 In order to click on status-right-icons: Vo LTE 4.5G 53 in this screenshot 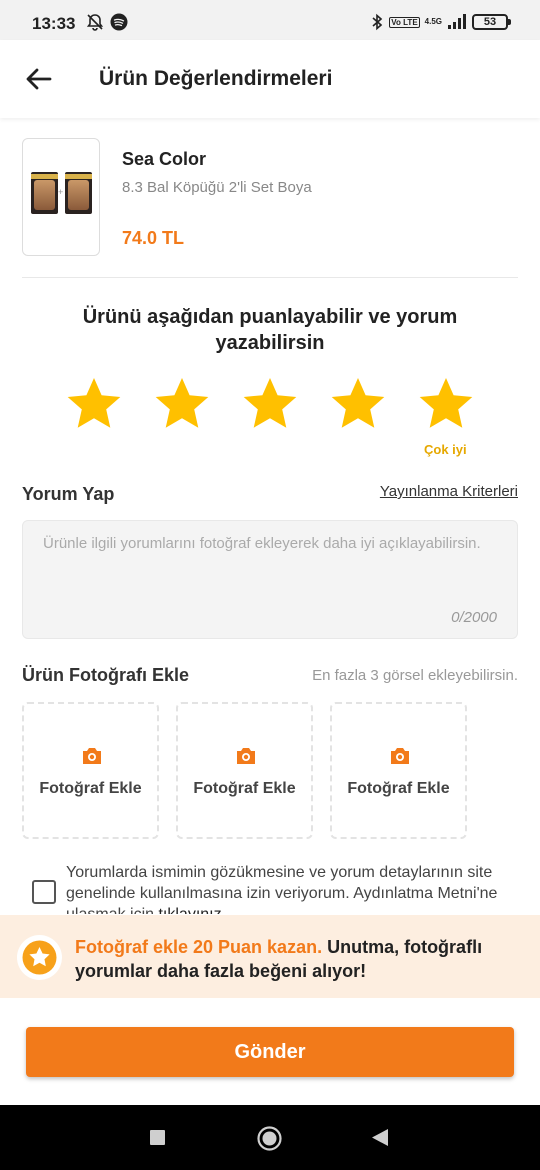, I will do `click(440, 22)`.